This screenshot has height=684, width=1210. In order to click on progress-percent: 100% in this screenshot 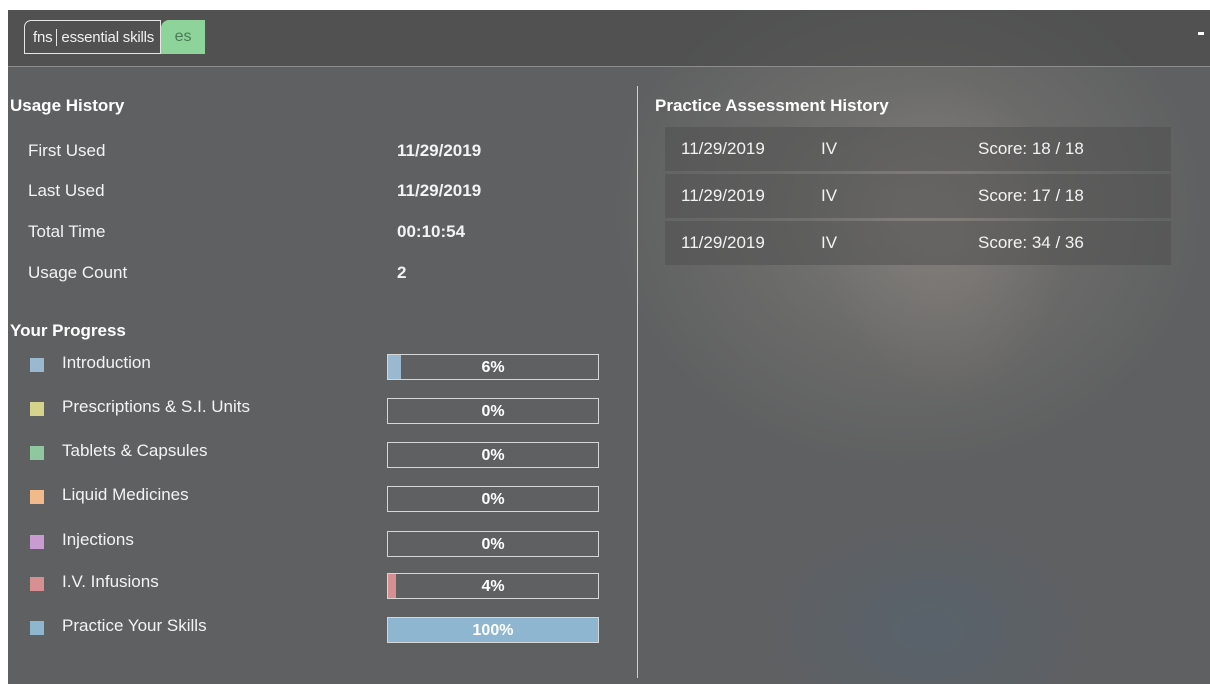, I will do `click(493, 630)`.